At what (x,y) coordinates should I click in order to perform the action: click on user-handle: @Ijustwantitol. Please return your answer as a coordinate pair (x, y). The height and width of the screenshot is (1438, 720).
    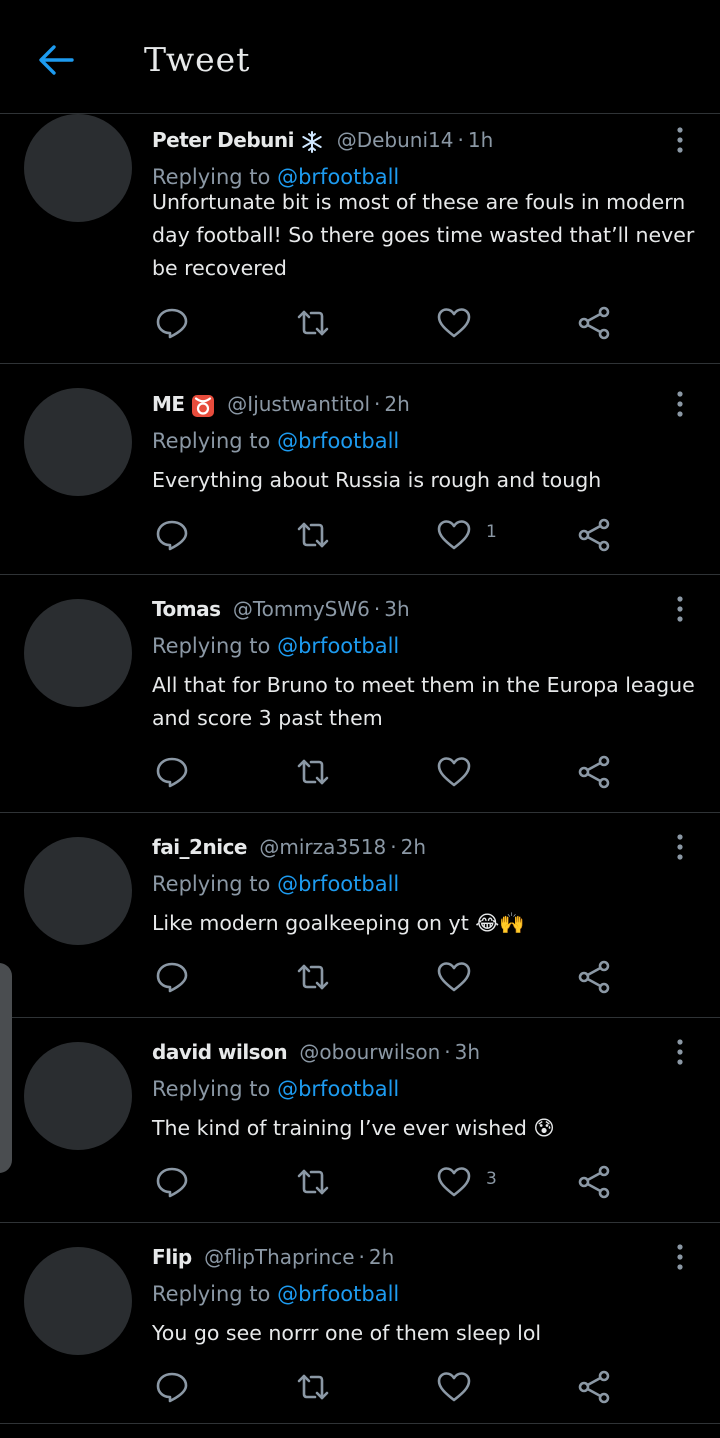
    Looking at the image, I should click on (299, 404).